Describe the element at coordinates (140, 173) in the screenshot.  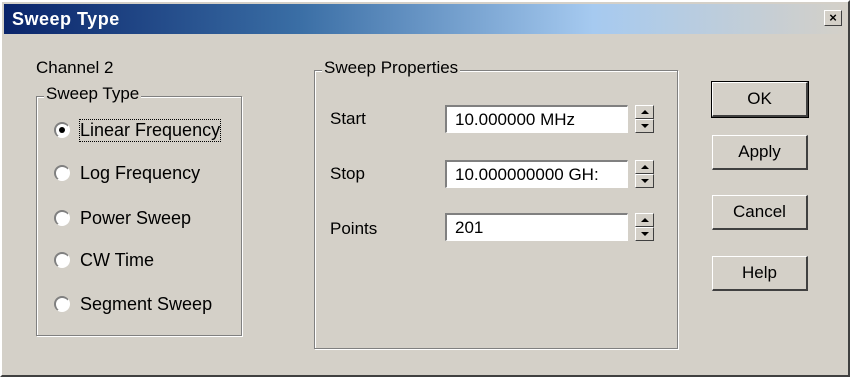
I see `radio-label: Log Frequency` at that location.